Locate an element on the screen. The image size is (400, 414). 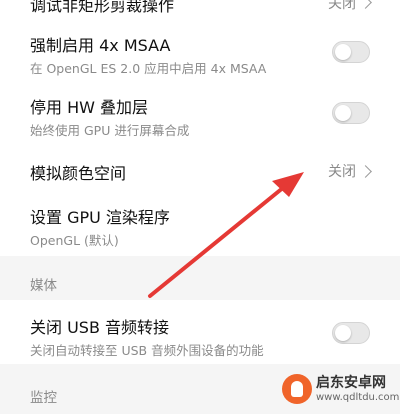
watermark-icon is located at coordinates (297, 389).